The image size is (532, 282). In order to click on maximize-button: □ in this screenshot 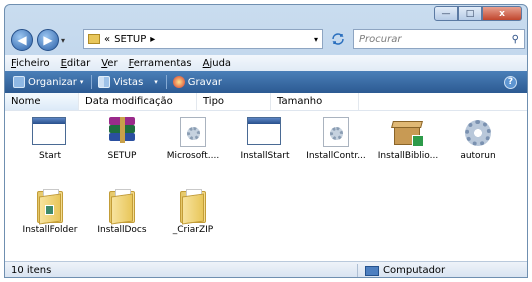, I will do `click(470, 13)`.